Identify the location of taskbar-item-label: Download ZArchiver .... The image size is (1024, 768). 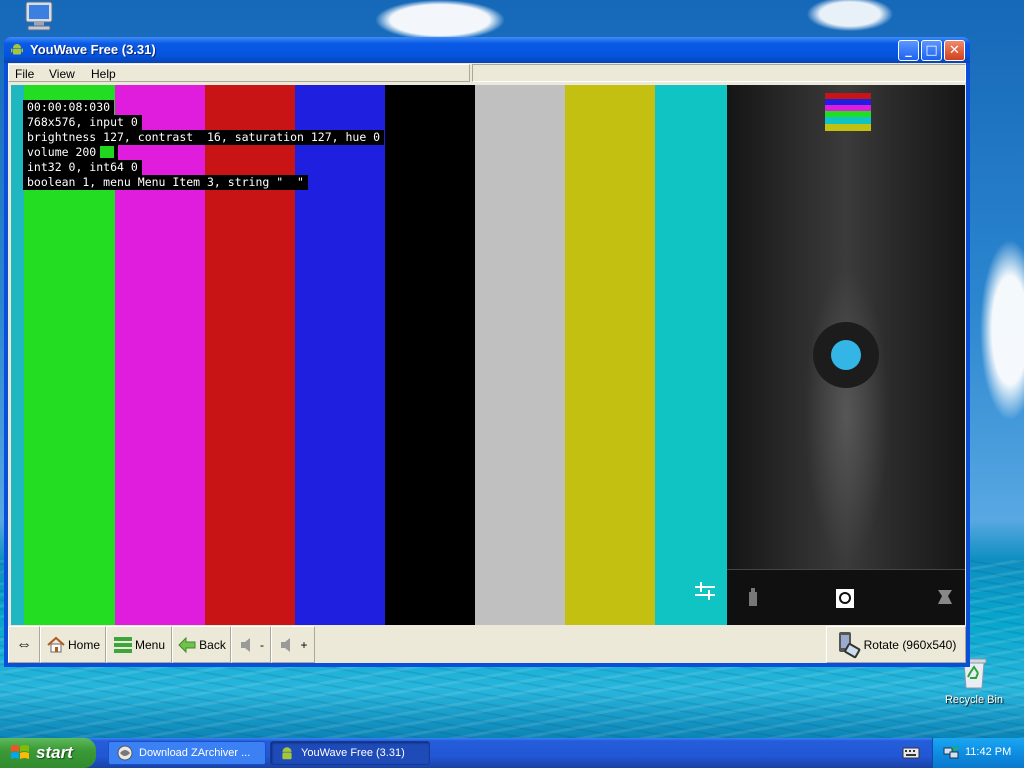
(195, 753).